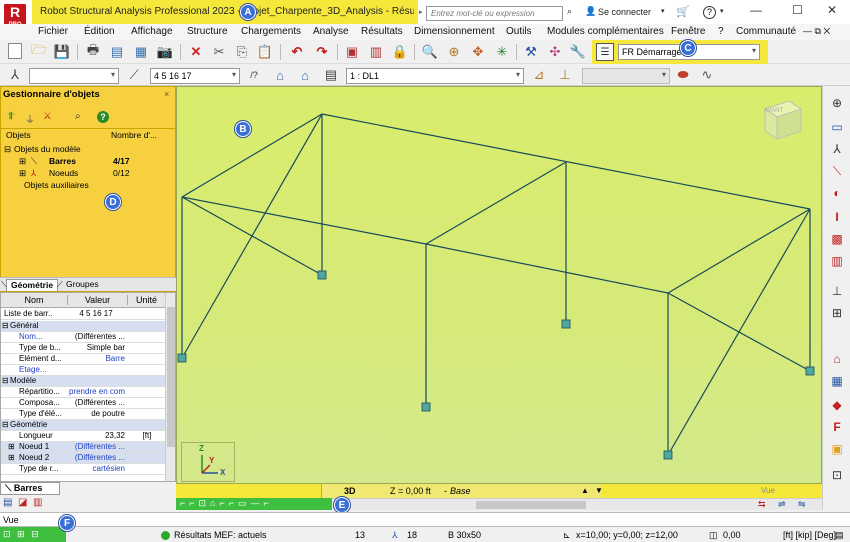 This screenshot has height=542, width=850. What do you see at coordinates (22, 534) in the screenshot?
I see `status-tool-icons: ⊡ ⊞ ⊟` at bounding box center [22, 534].